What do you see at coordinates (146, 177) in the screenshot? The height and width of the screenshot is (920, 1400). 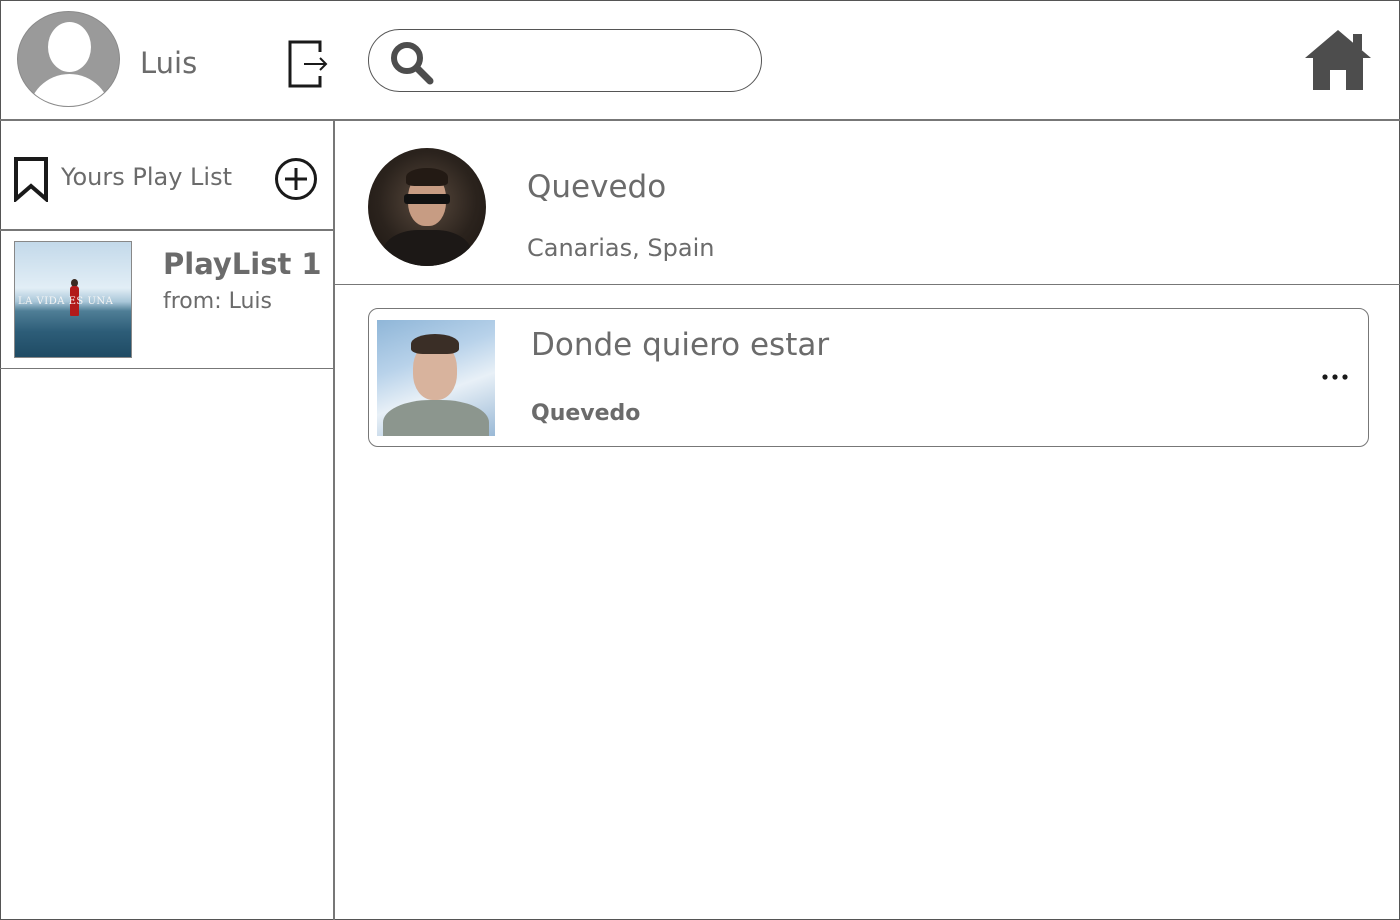 I see `sidebar-title: Yours Play List` at bounding box center [146, 177].